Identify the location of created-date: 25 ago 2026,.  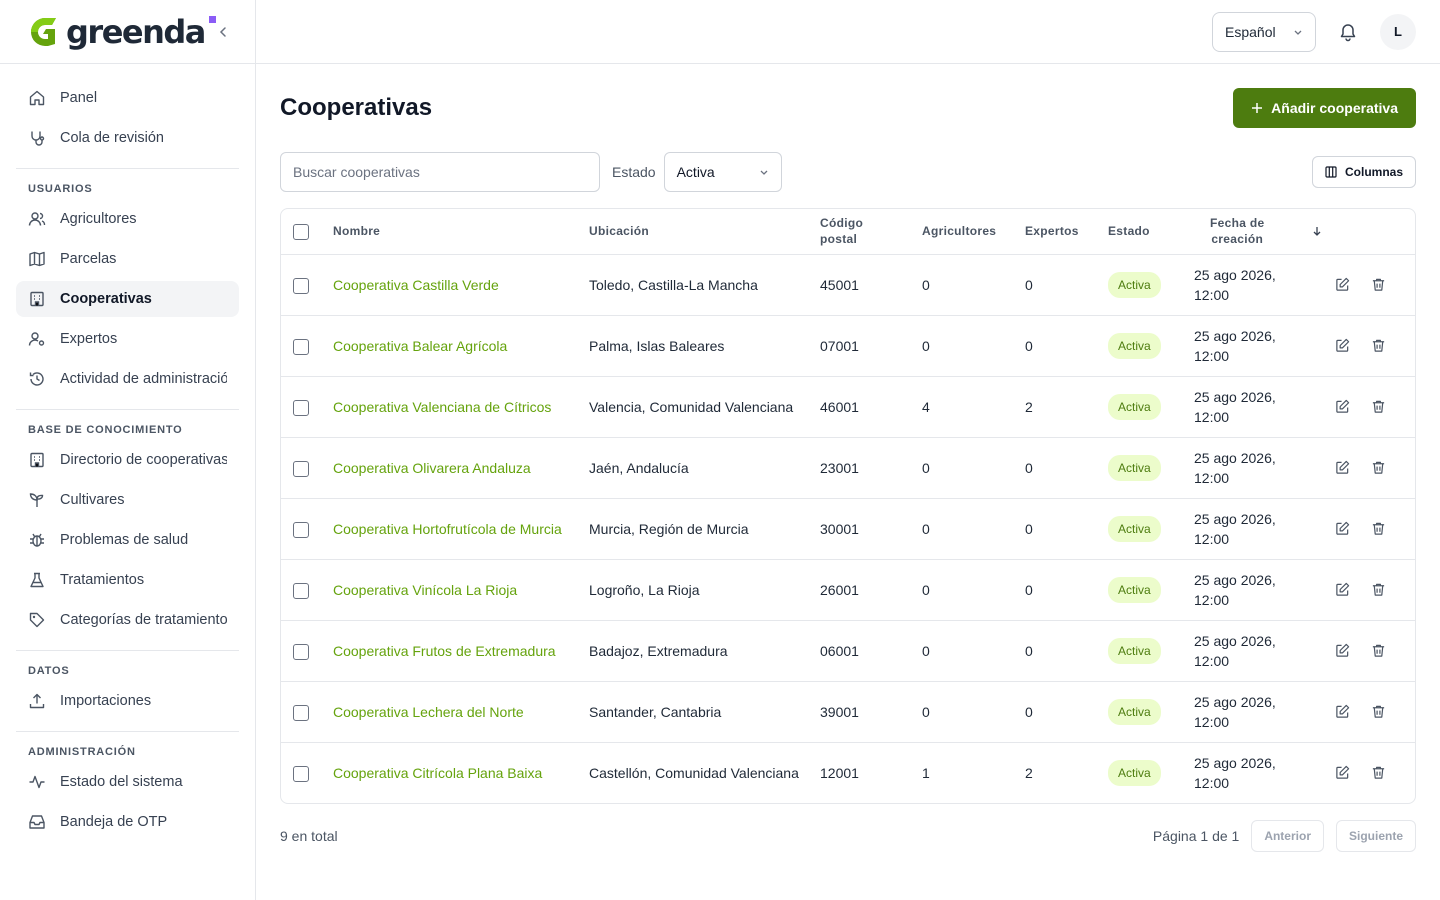
(1235, 457).